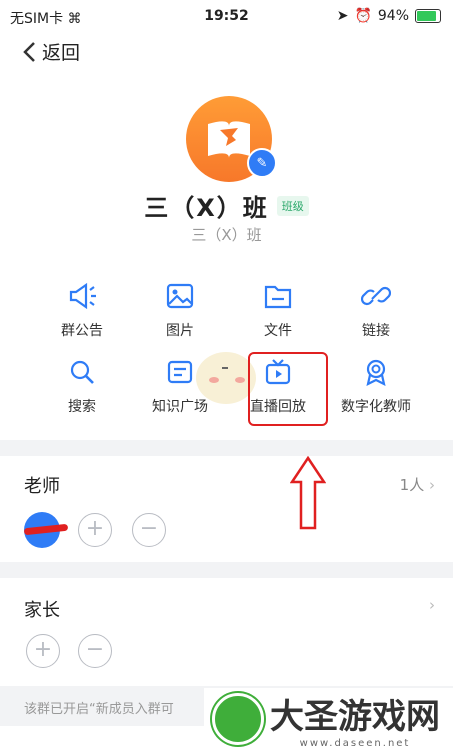 The width and height of the screenshot is (453, 750). Describe the element at coordinates (206, 208) in the screenshot. I see `group-name: 三（X）班` at that location.